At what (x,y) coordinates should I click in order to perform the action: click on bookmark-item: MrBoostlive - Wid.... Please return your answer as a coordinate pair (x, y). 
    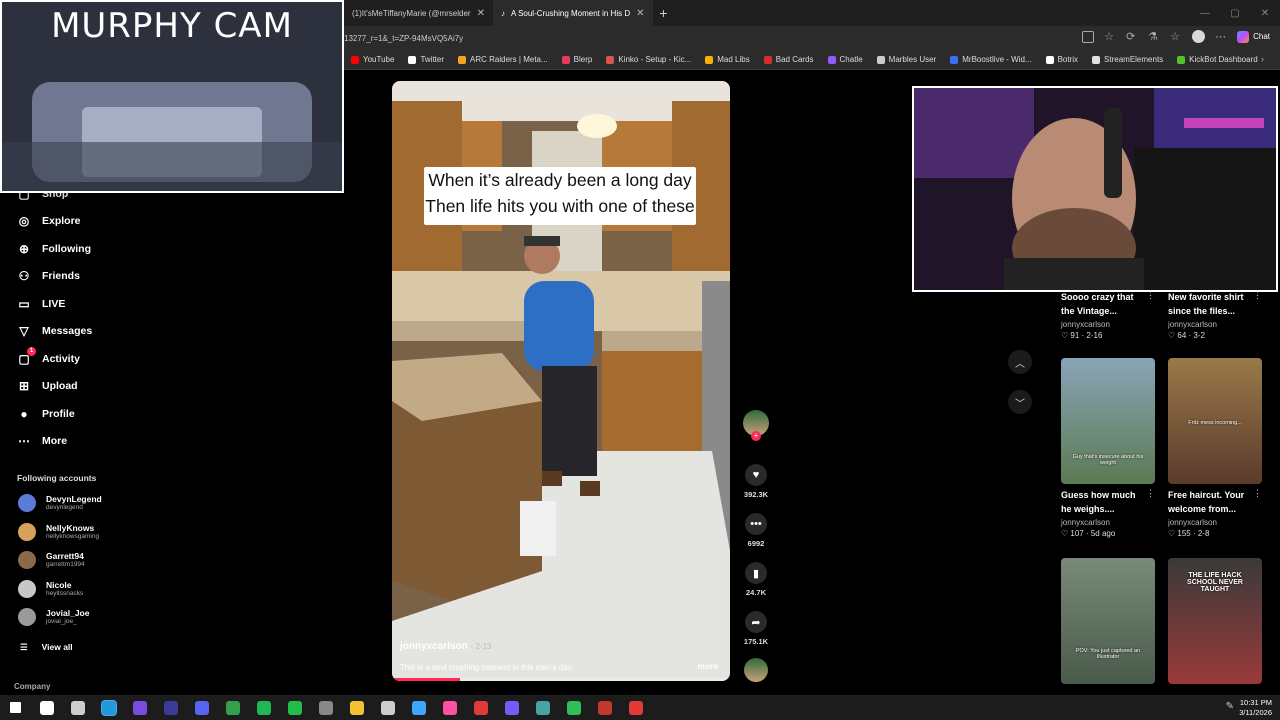
    Looking at the image, I should click on (990, 59).